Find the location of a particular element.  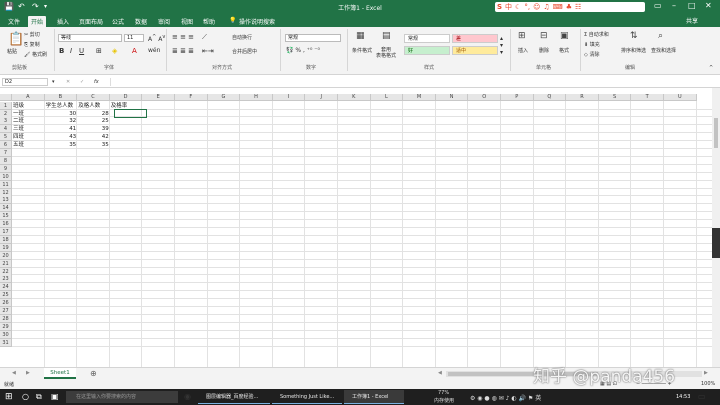

row-header: 22 is located at coordinates (6, 271).